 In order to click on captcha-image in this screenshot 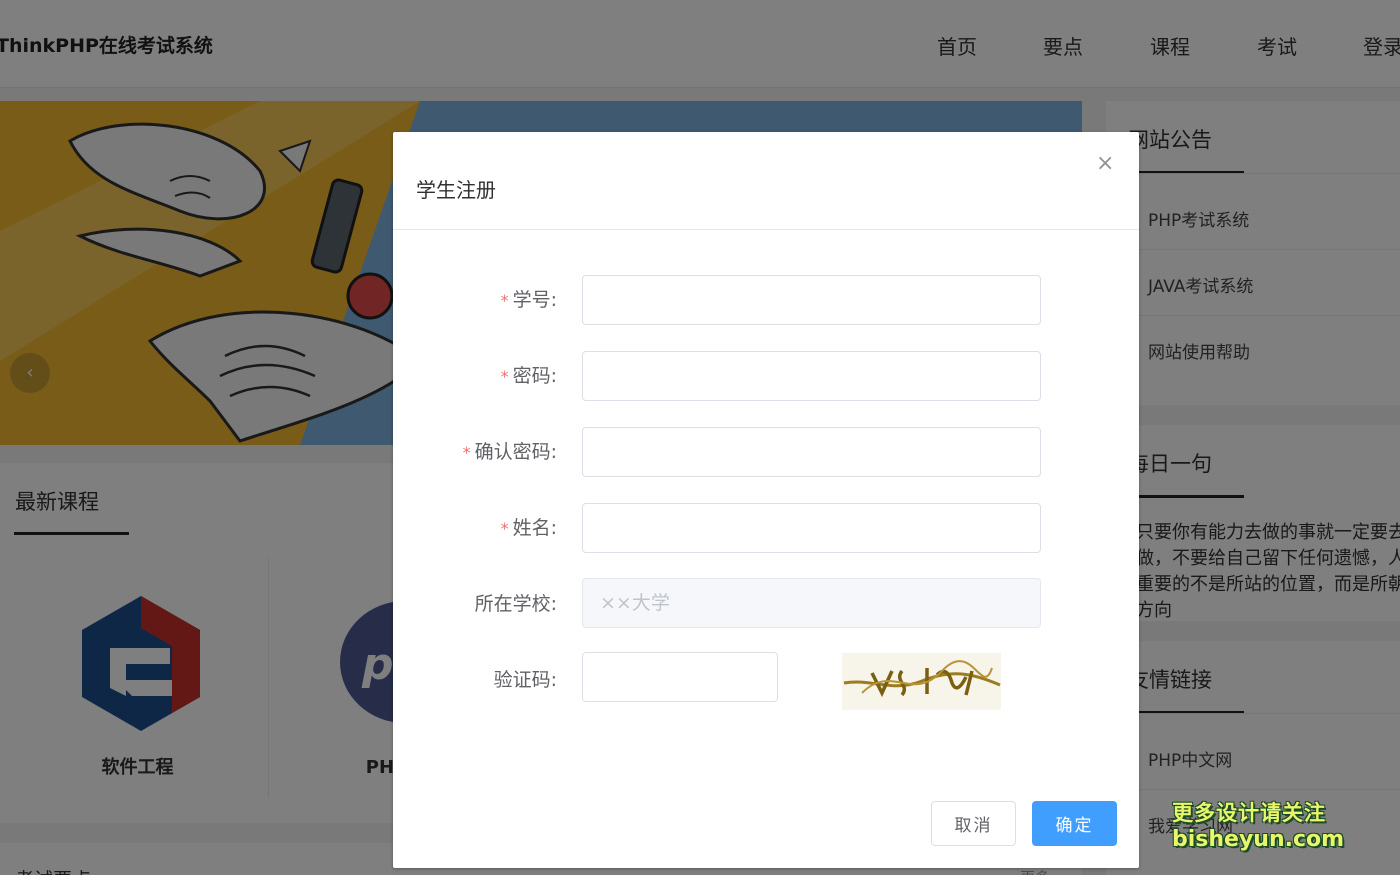, I will do `click(921, 681)`.